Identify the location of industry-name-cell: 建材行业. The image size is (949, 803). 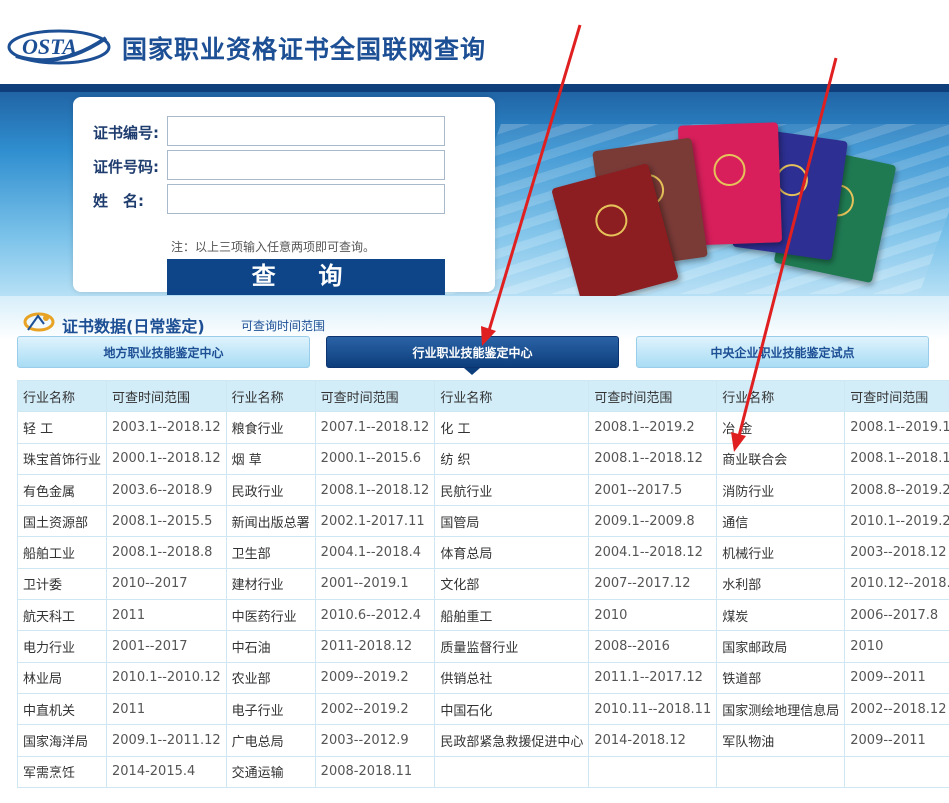
(270, 584).